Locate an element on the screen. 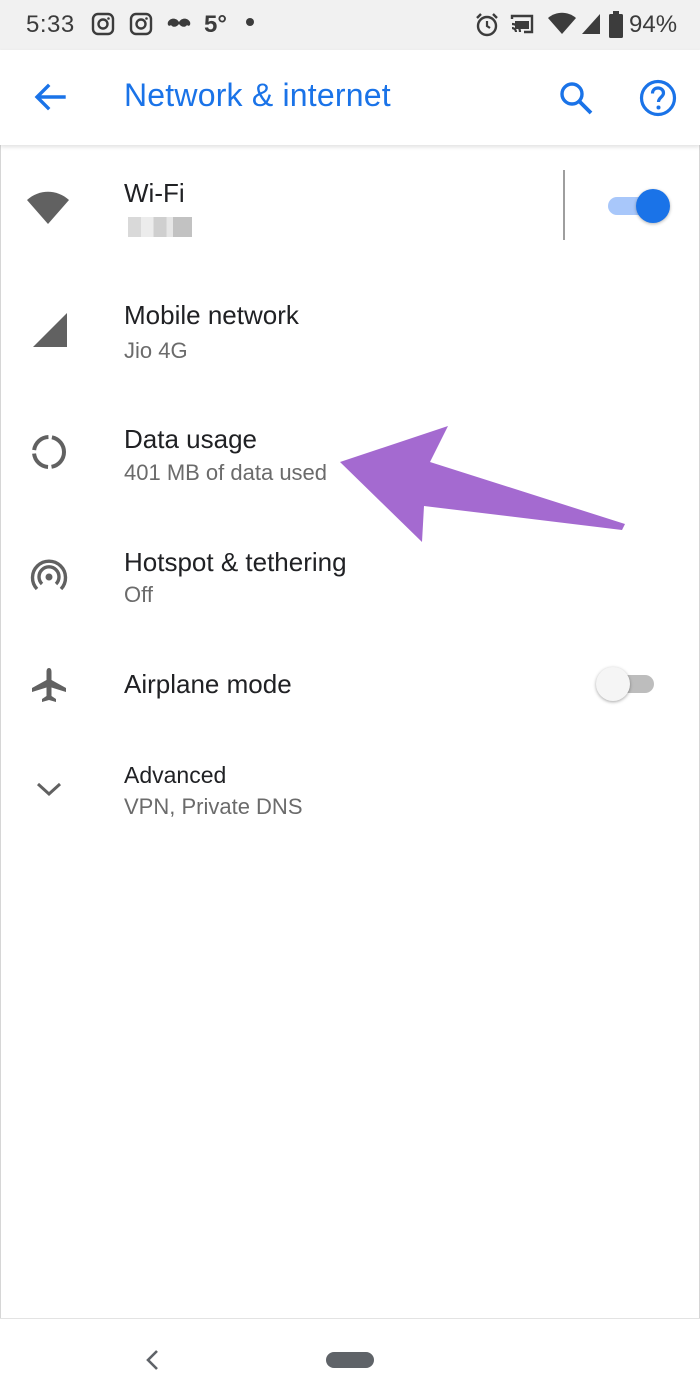 This screenshot has width=700, height=1399. advanced-subtitle: VPN, Private DNS is located at coordinates (213, 806).